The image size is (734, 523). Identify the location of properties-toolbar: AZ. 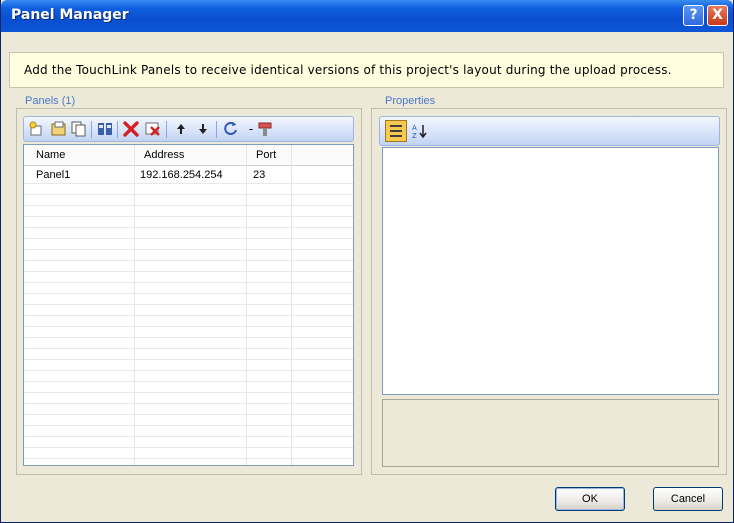
(549, 131).